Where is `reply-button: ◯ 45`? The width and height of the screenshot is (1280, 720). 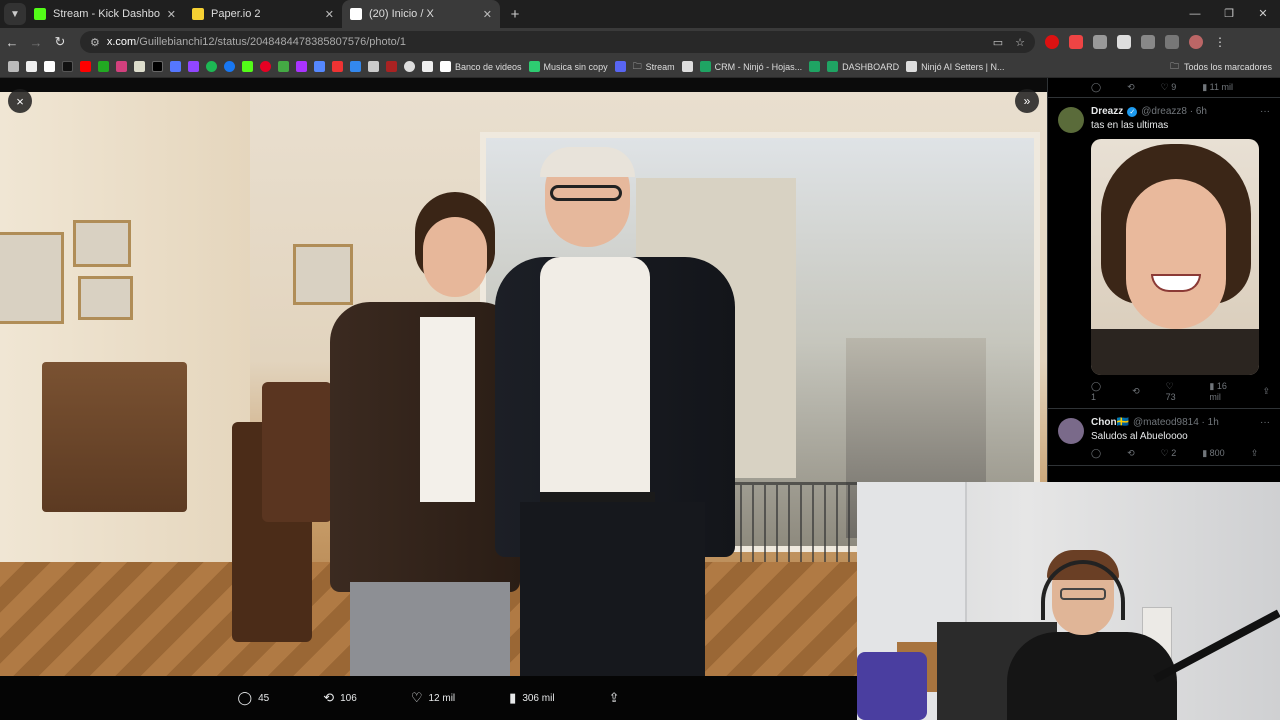 reply-button: ◯ 45 is located at coordinates (254, 698).